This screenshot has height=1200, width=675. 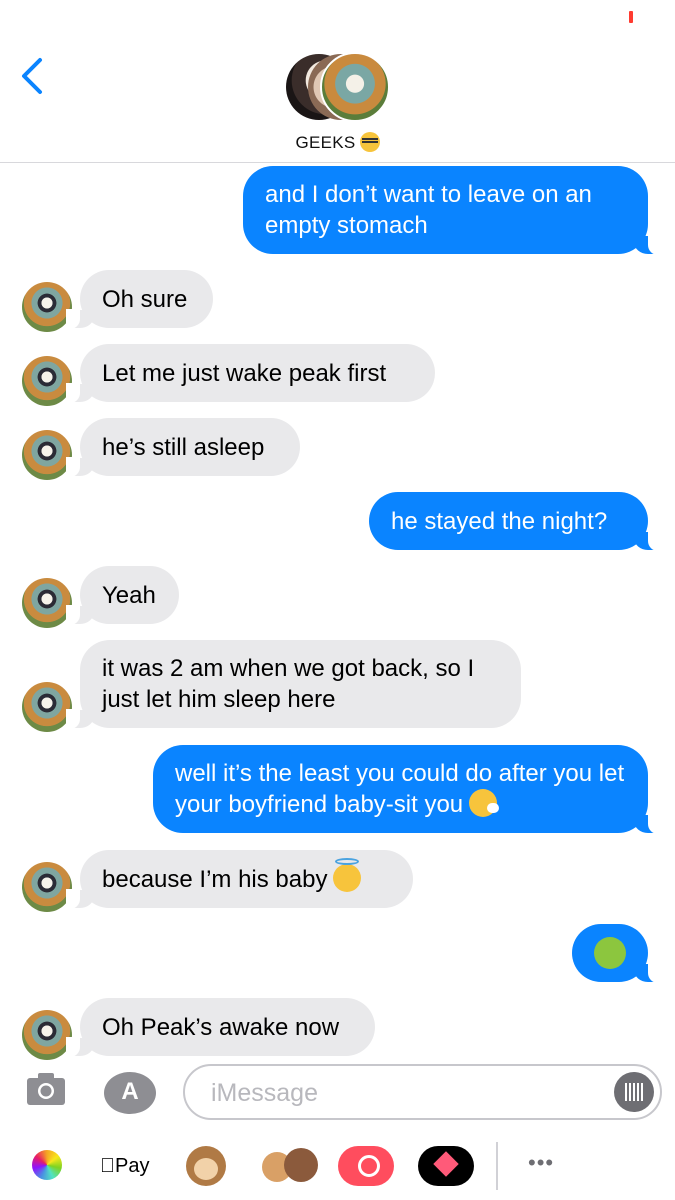 I want to click on received-message-bubble: Oh Peak’s awake now, so click(x=220, y=1027).